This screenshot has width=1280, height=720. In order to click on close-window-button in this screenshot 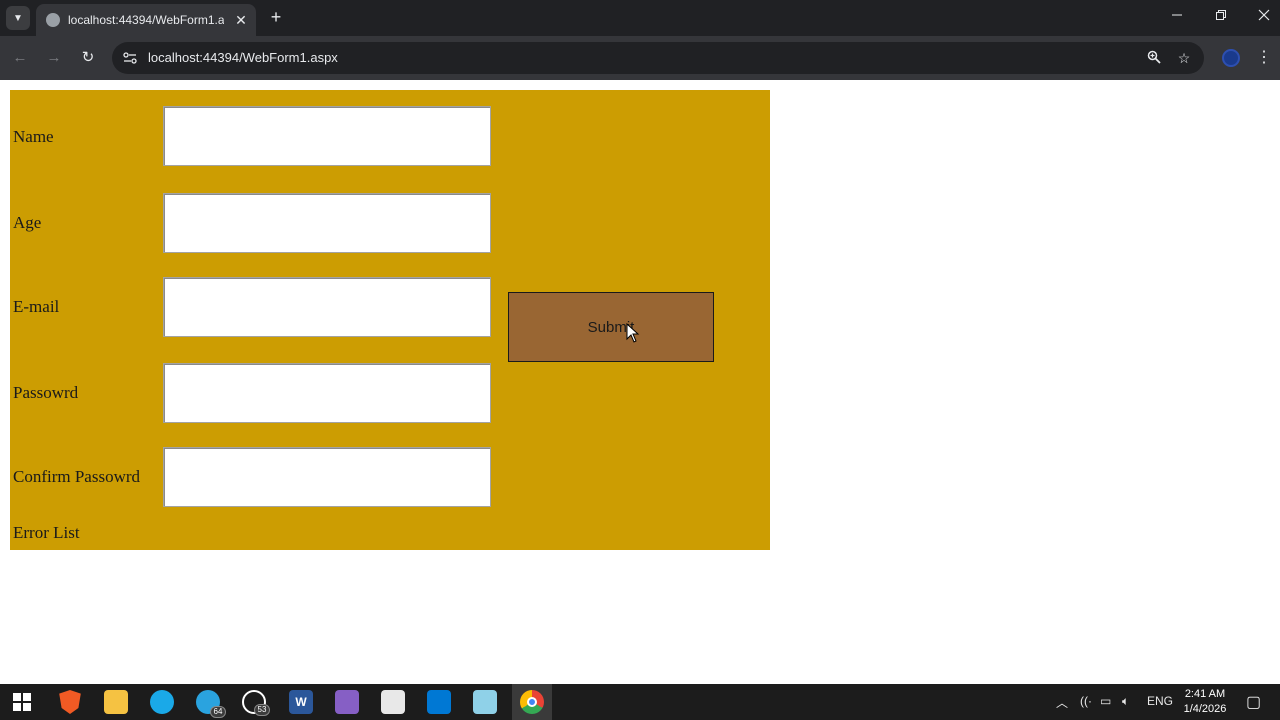, I will do `click(1264, 16)`.